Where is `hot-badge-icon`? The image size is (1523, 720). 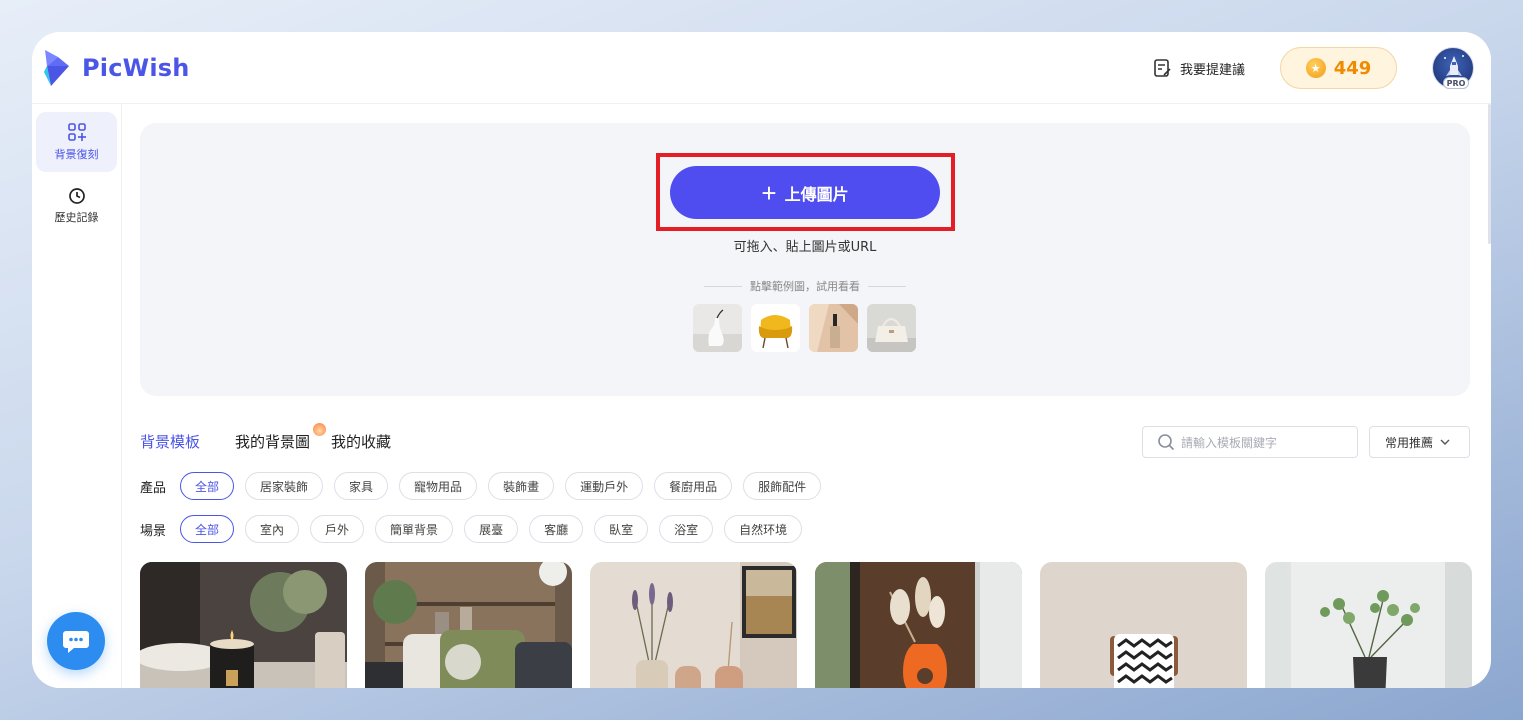
hot-badge-icon is located at coordinates (320, 429).